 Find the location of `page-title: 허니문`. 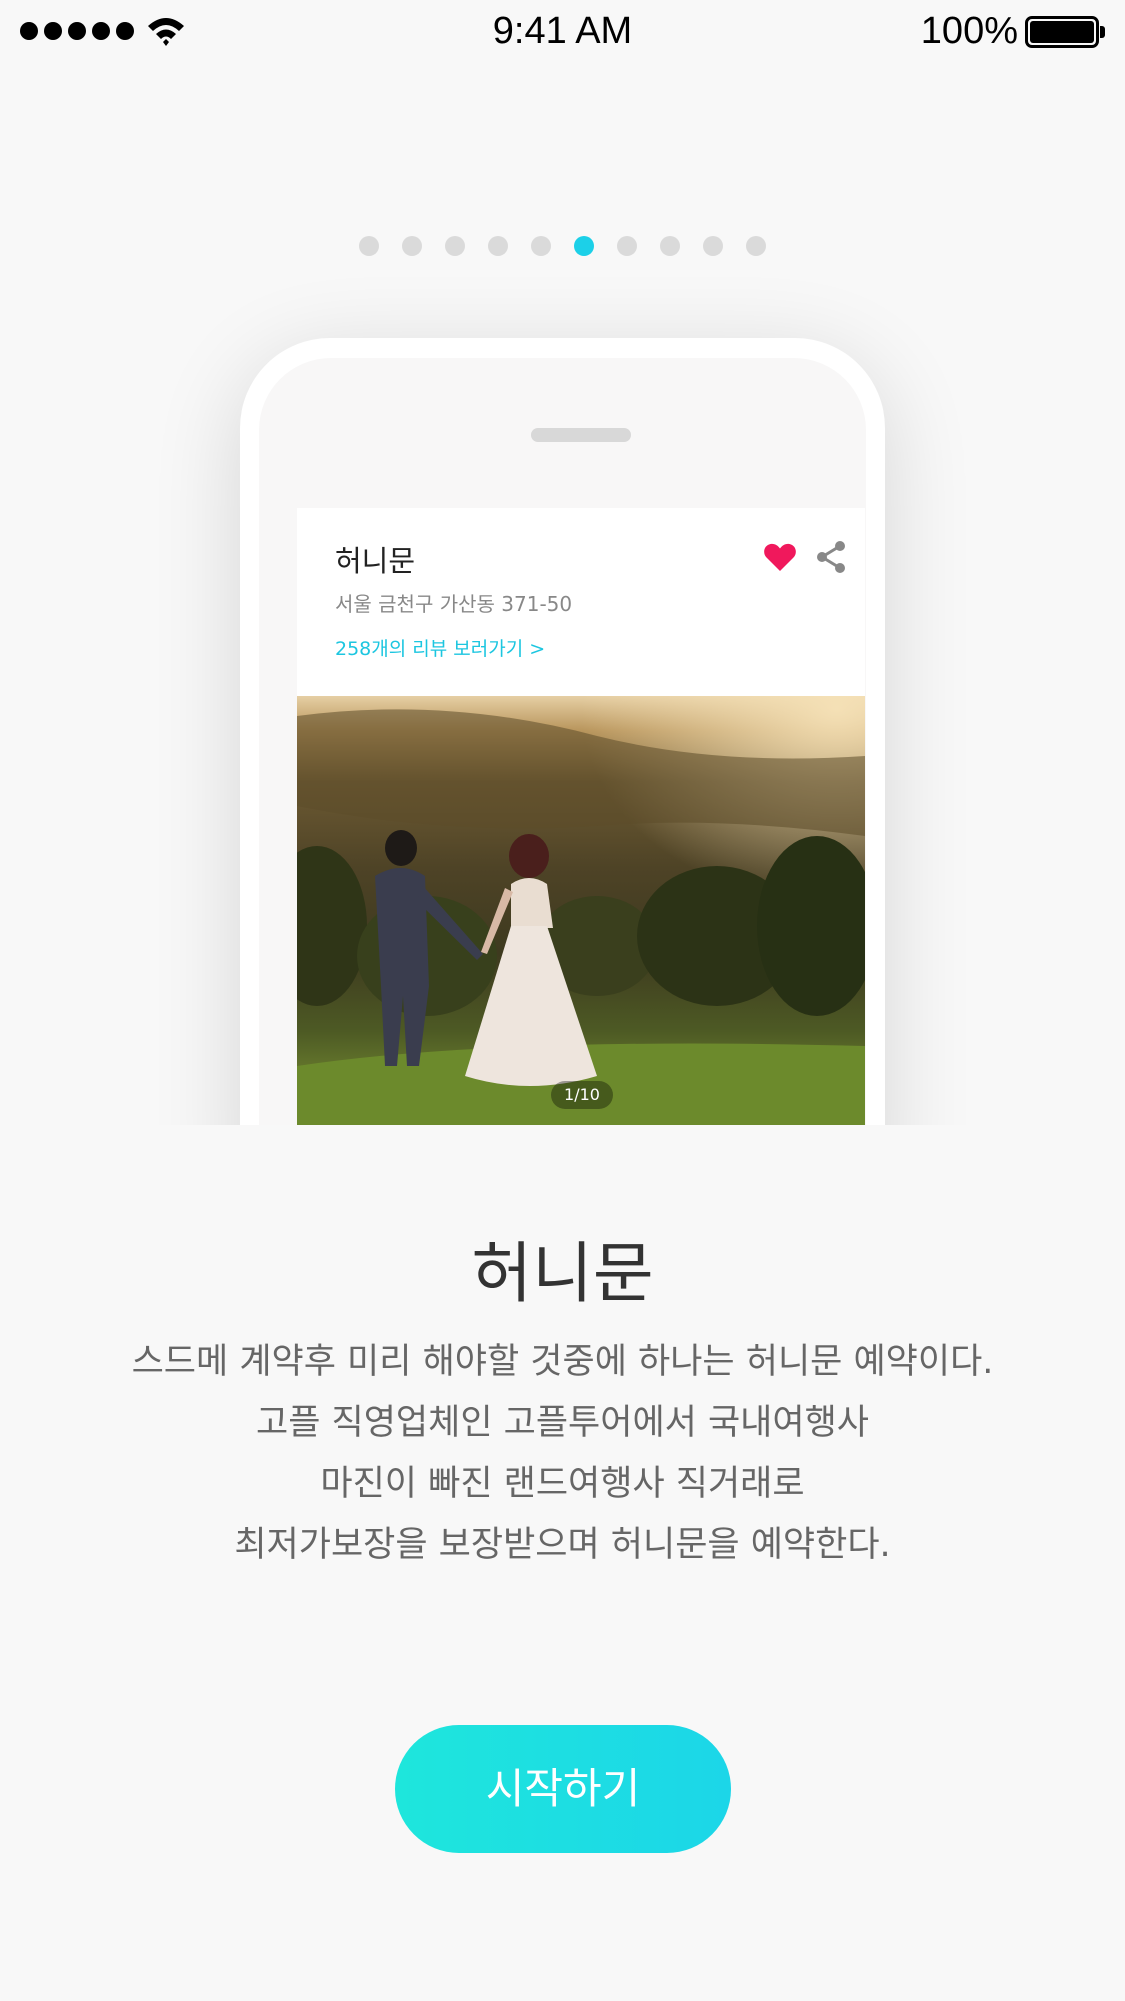

page-title: 허니문 is located at coordinates (562, 1273).